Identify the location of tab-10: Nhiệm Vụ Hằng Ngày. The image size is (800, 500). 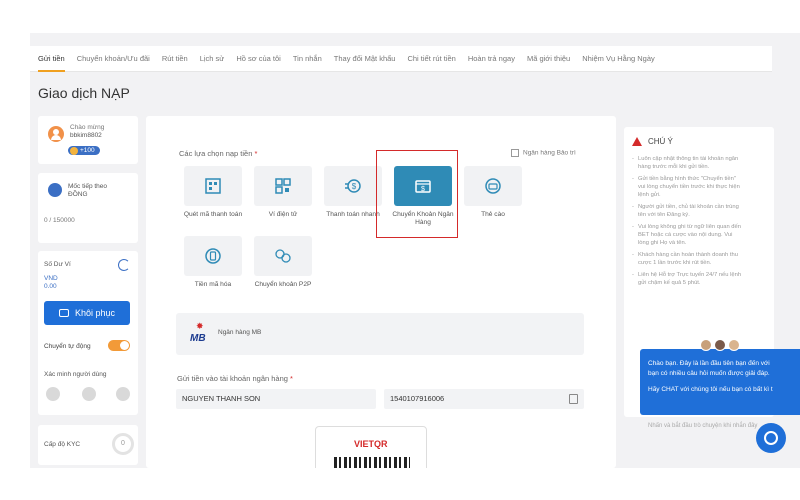
(618, 59).